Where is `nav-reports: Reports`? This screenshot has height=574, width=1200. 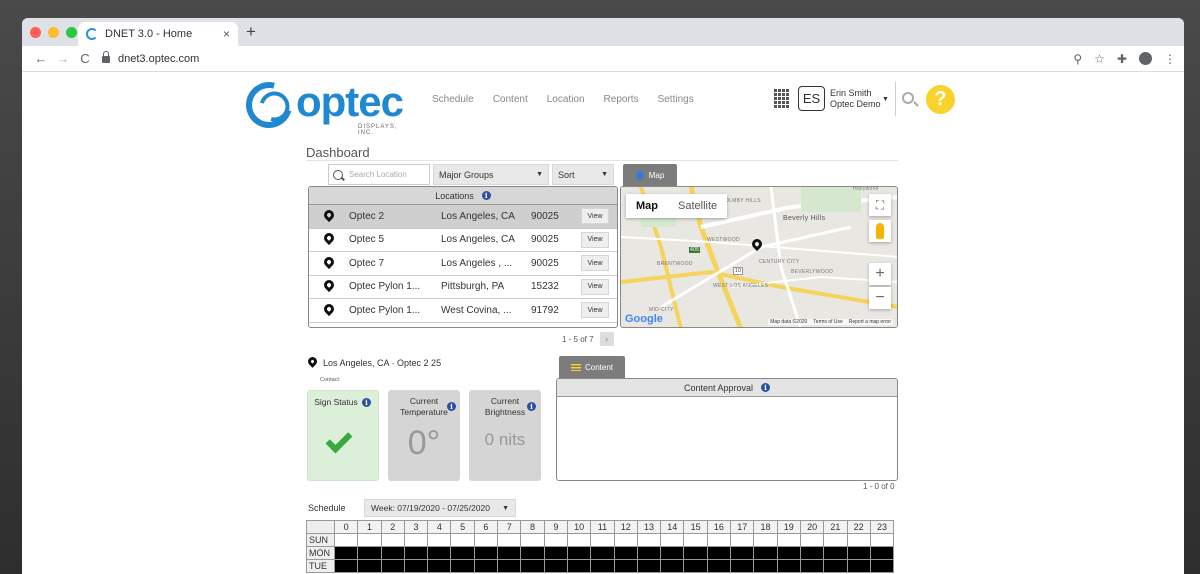
nav-reports: Reports is located at coordinates (621, 99).